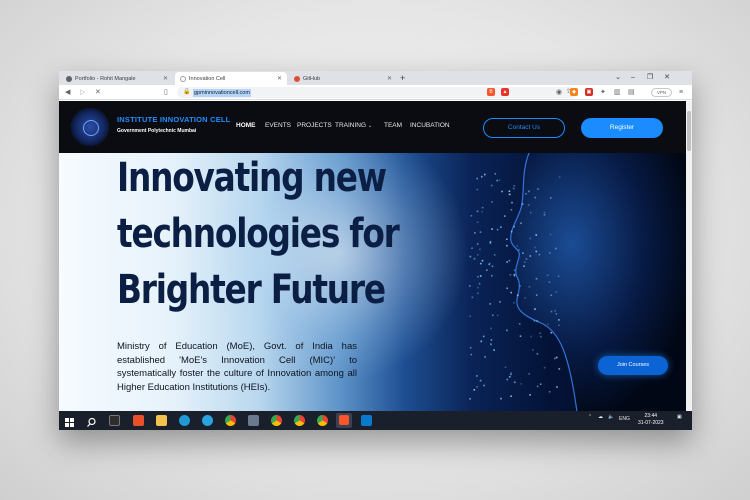  Describe the element at coordinates (617, 92) in the screenshot. I see `sidebar-icon: ▥` at that location.